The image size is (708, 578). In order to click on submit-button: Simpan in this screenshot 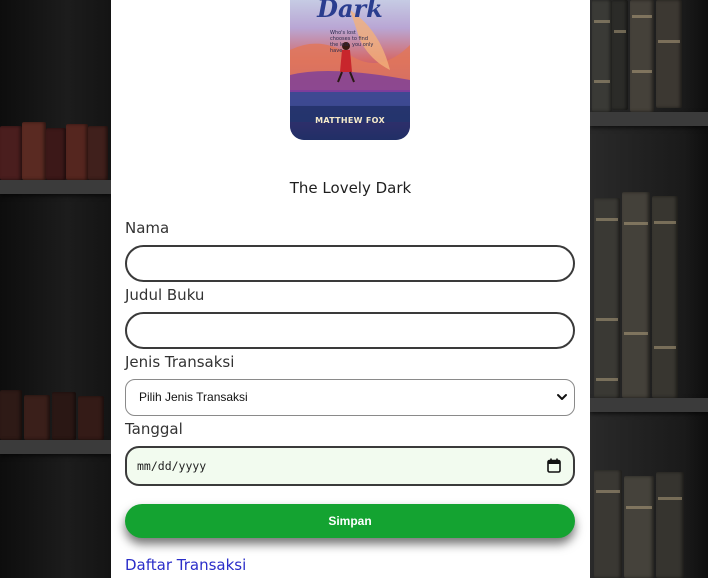, I will do `click(350, 521)`.